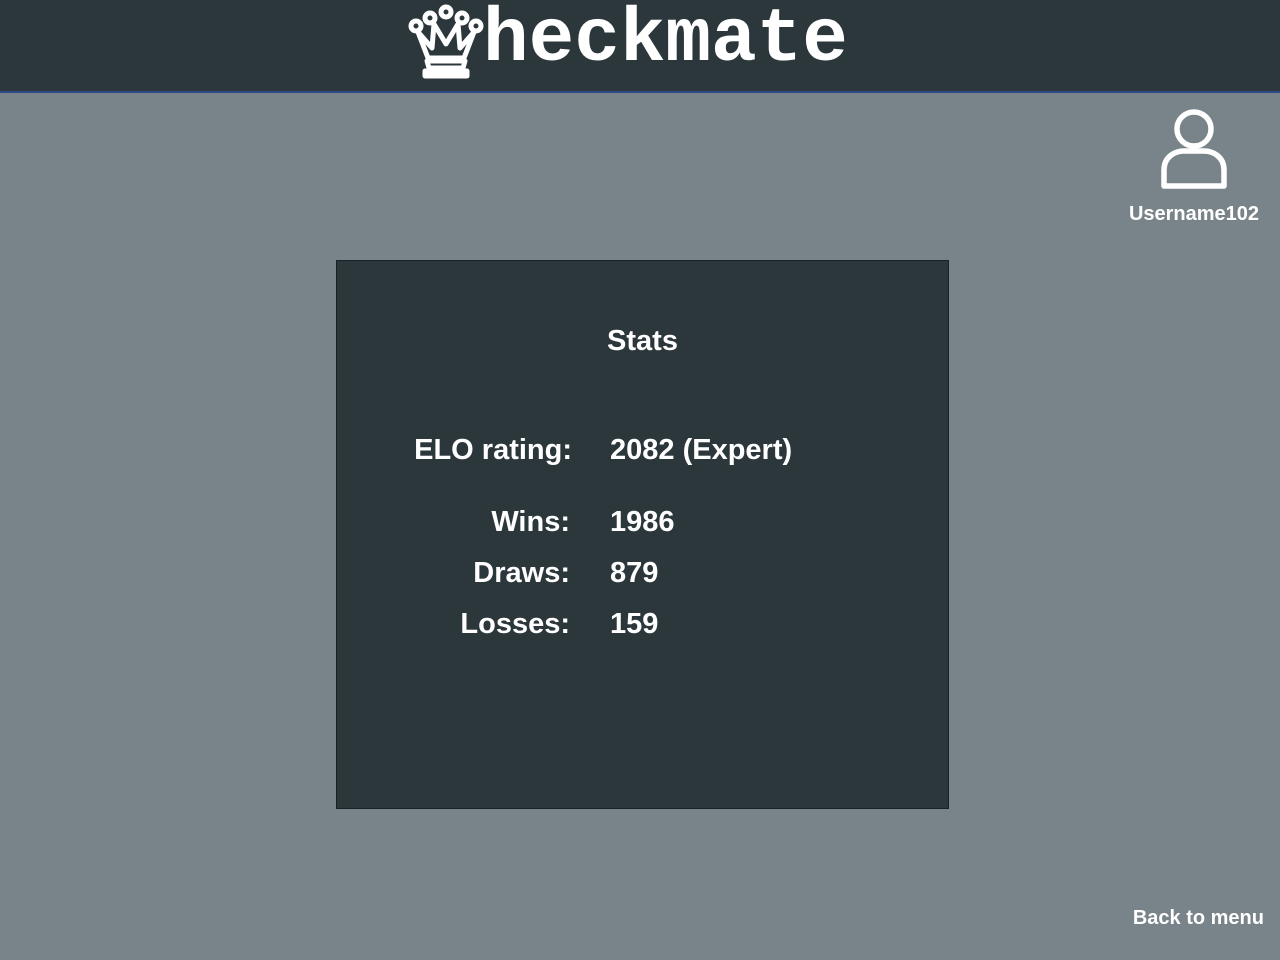 The height and width of the screenshot is (960, 1280). I want to click on stats-title: Stats, so click(642, 341).